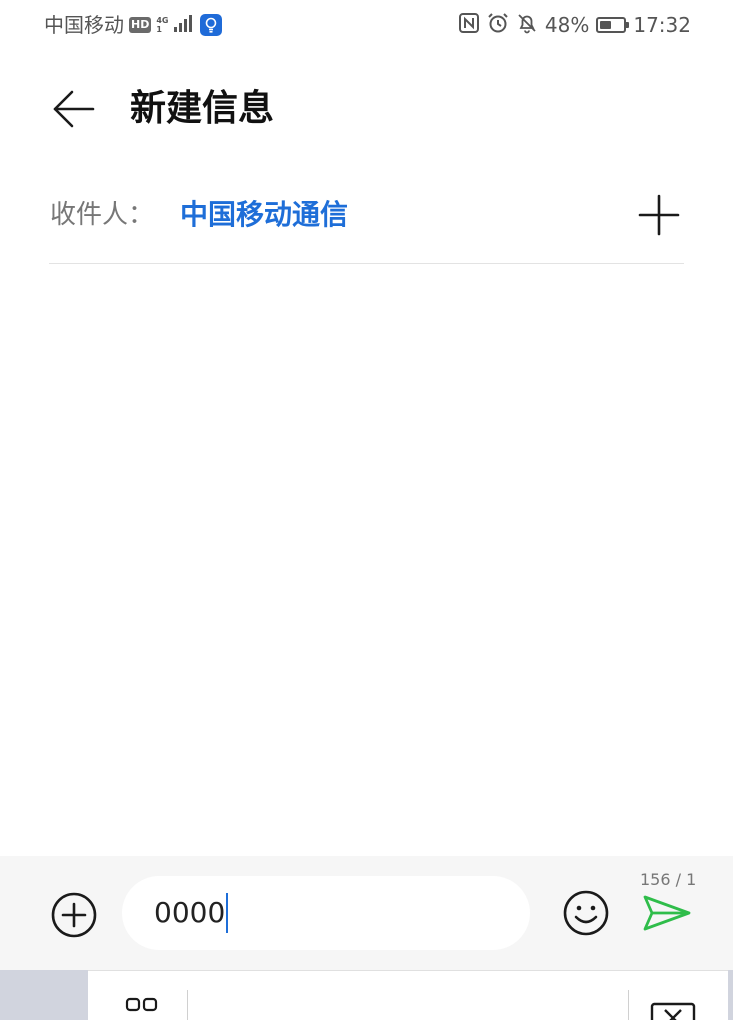 Image resolution: width=733 pixels, height=1020 pixels. What do you see at coordinates (44, 995) in the screenshot?
I see `keyboard-left-panel` at bounding box center [44, 995].